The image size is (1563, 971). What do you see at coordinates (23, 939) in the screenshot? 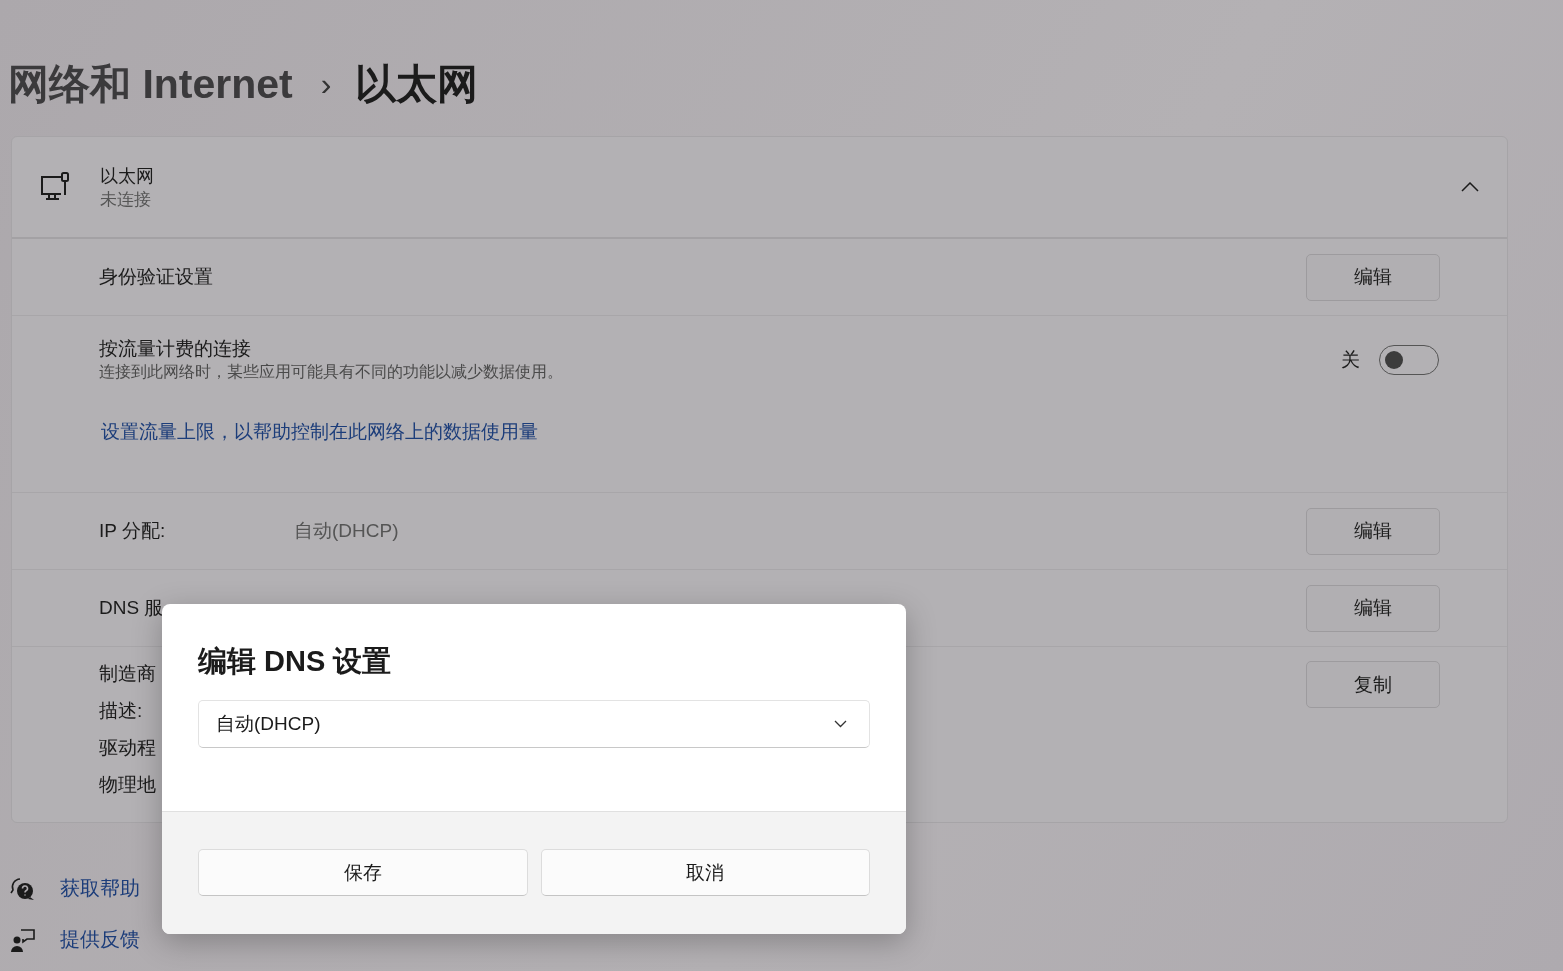
I see `feedback-icon` at bounding box center [23, 939].